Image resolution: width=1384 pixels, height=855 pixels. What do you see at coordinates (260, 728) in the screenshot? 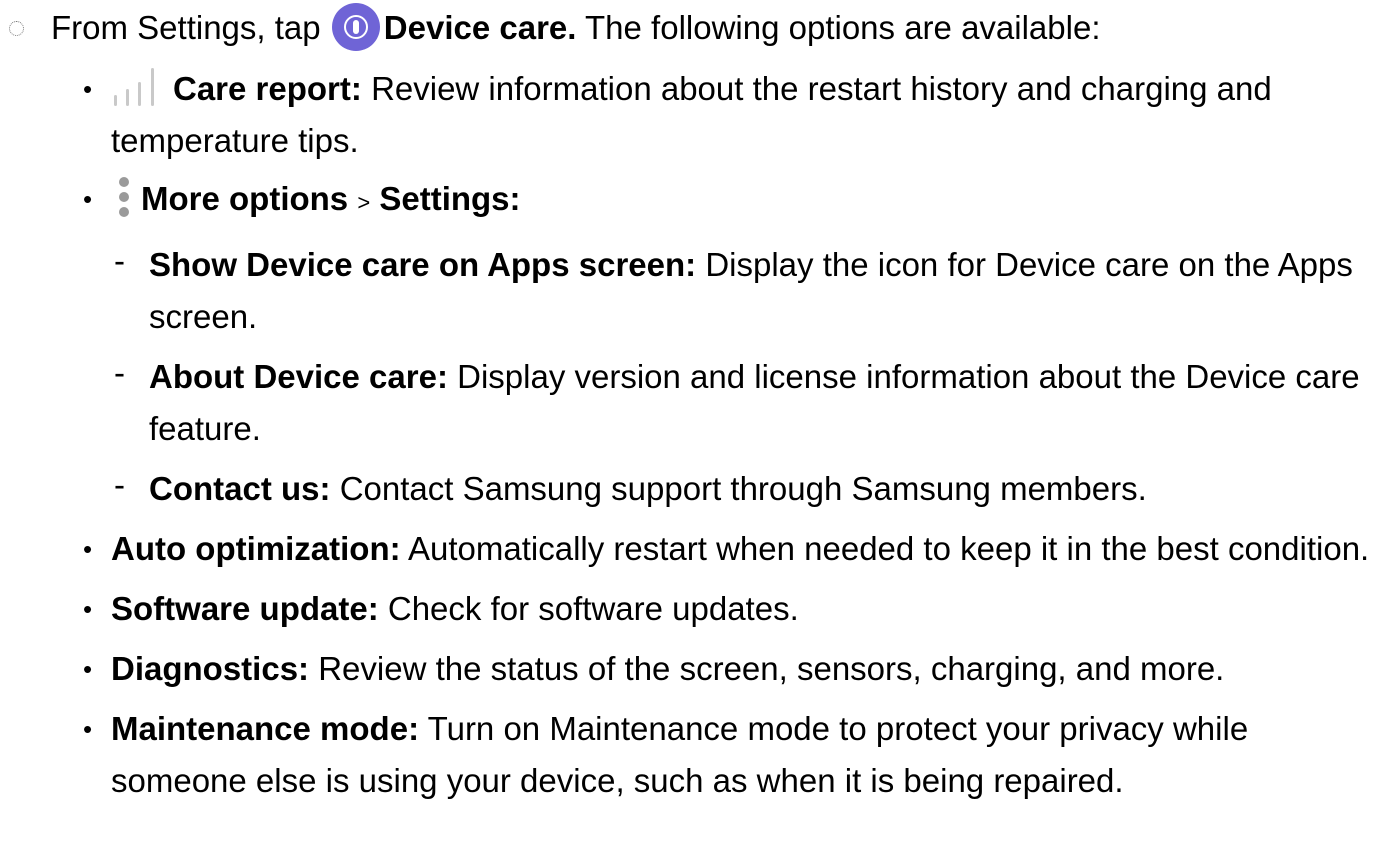
I see `option-title: Maintenance mode` at bounding box center [260, 728].